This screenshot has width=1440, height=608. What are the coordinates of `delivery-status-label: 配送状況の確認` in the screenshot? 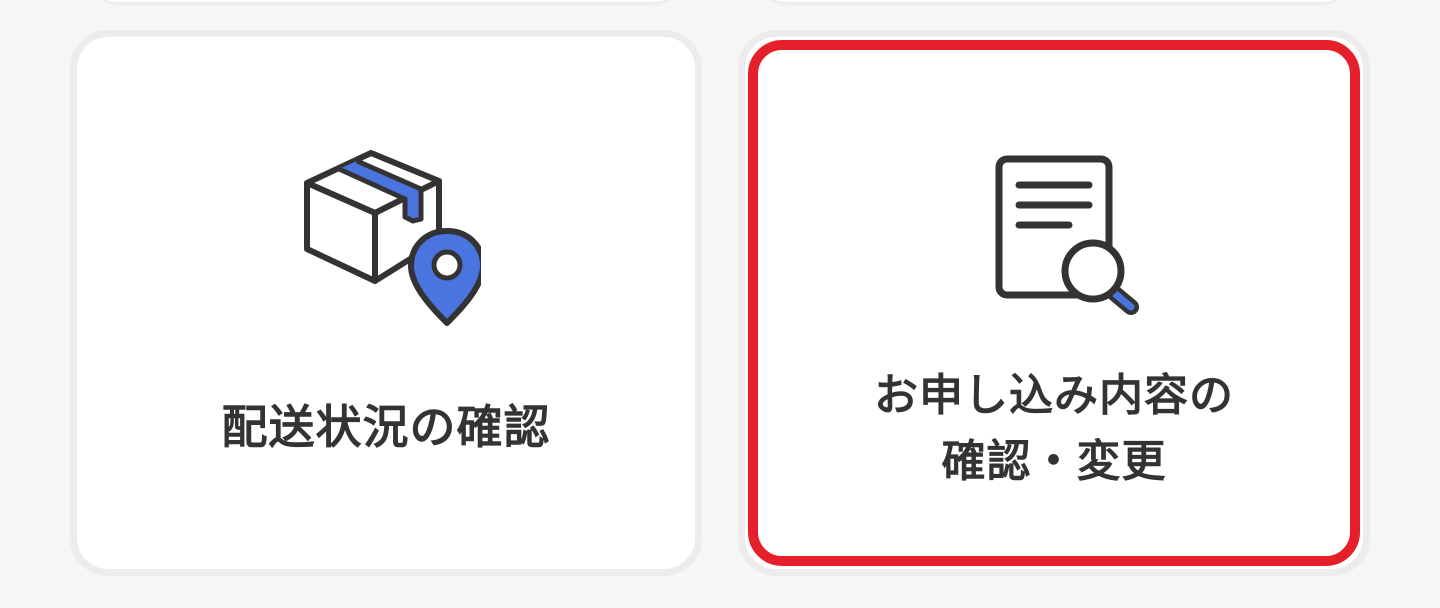 It's located at (386, 427).